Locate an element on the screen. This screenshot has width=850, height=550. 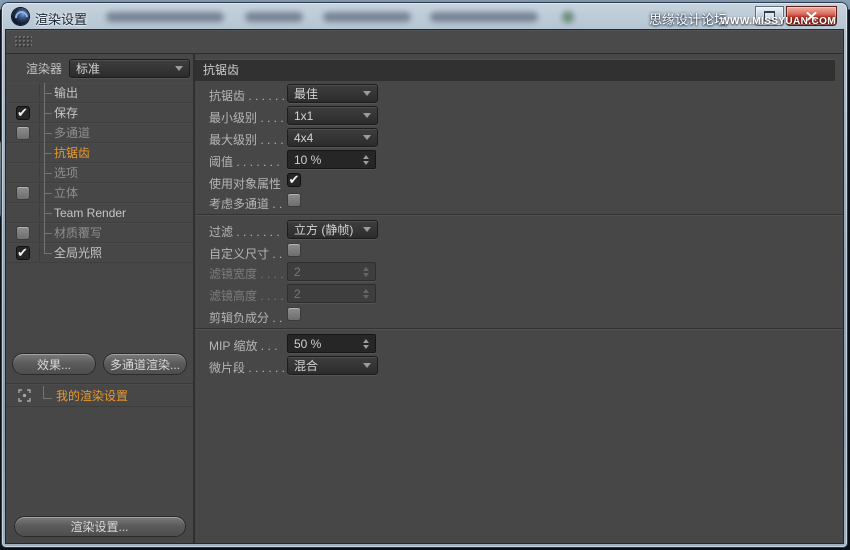
setting-row-threshold: 阈值 . . . . . . . 10 % is located at coordinates (519, 160).